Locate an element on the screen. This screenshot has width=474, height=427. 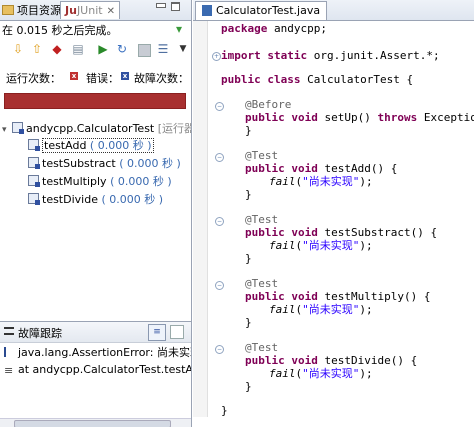
rerun-failed-icon: ↻ is located at coordinates (122, 49).